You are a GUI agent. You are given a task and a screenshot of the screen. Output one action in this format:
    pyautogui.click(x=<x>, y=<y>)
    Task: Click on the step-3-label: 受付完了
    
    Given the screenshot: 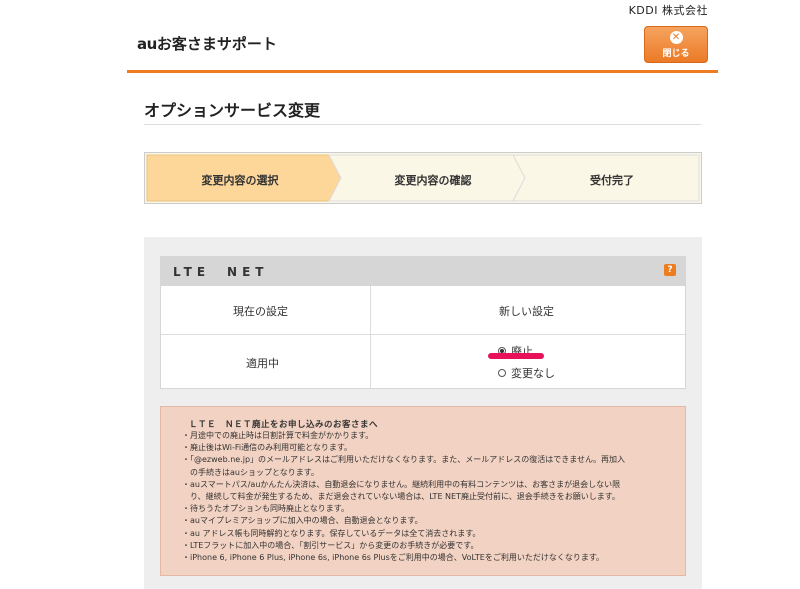 What is the action you would take?
    pyautogui.click(x=612, y=180)
    